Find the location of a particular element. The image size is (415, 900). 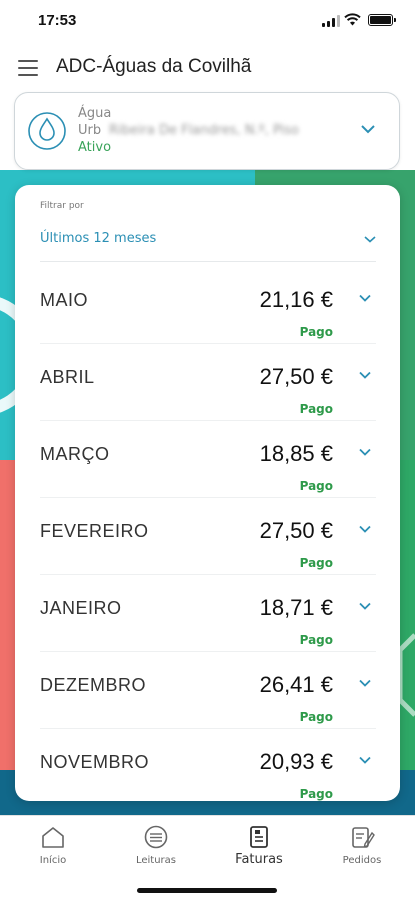

invoice-row: FEVEREIRO 27,50 € Pago is located at coordinates (208, 536).